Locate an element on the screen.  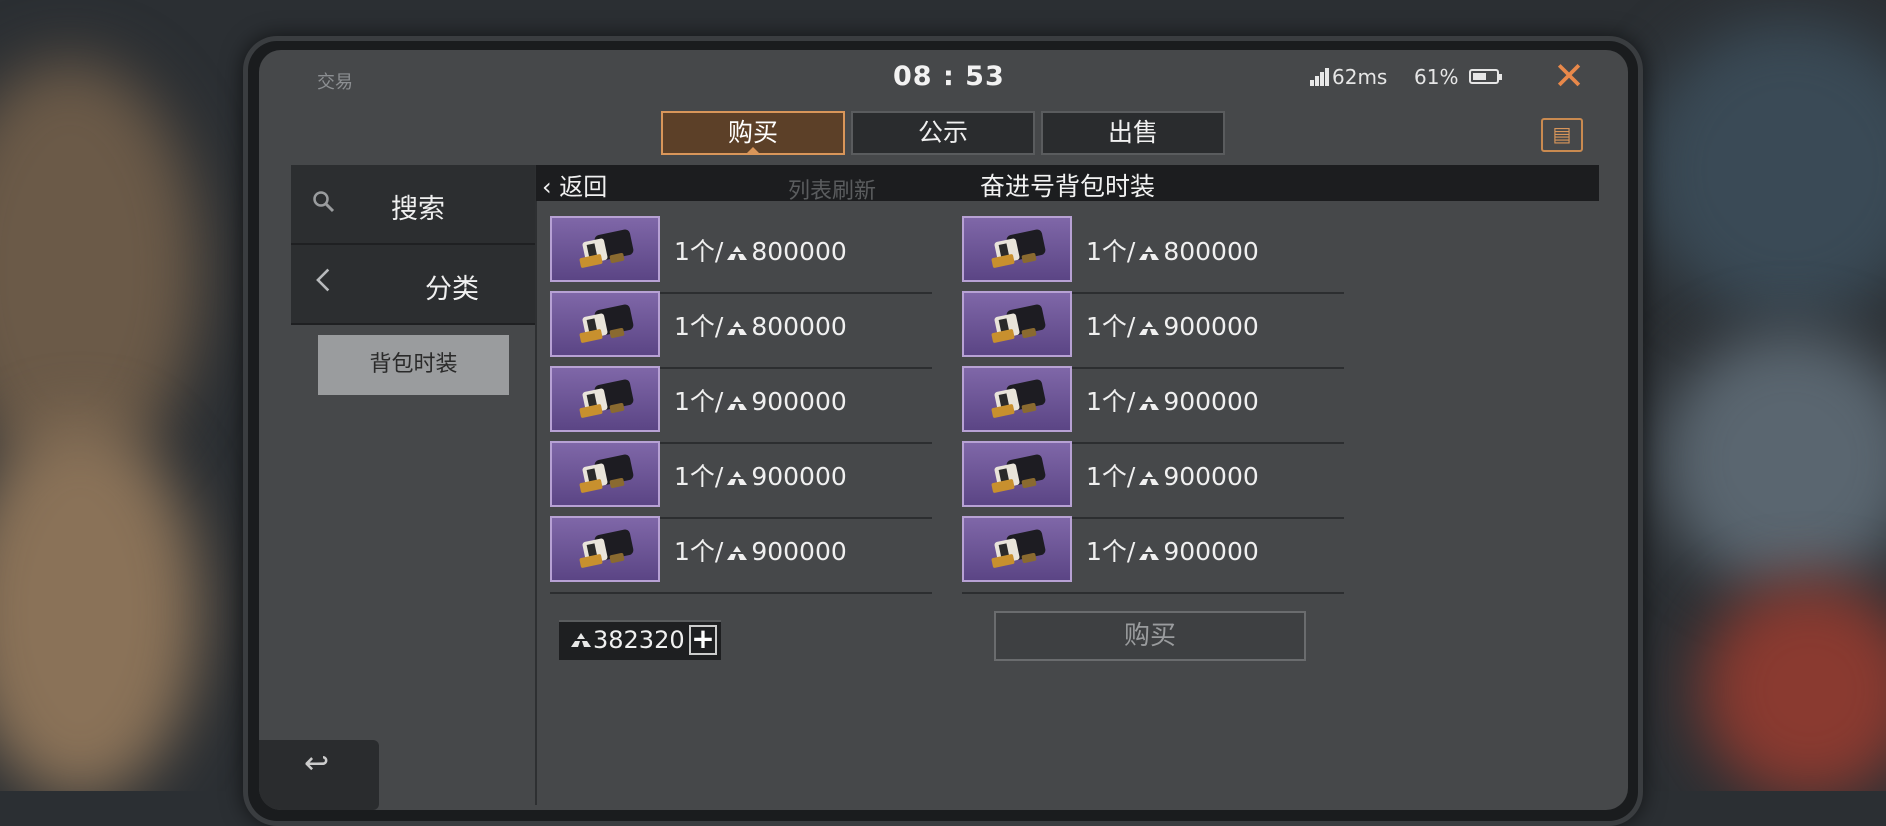
category-label: 分类 is located at coordinates (452, 289).